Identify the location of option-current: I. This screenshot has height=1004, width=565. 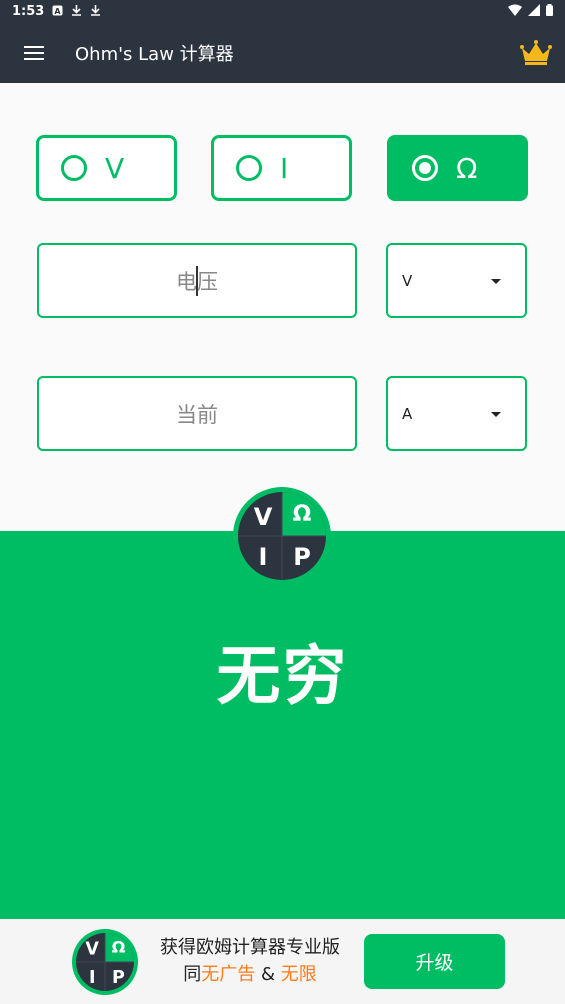
(281, 168).